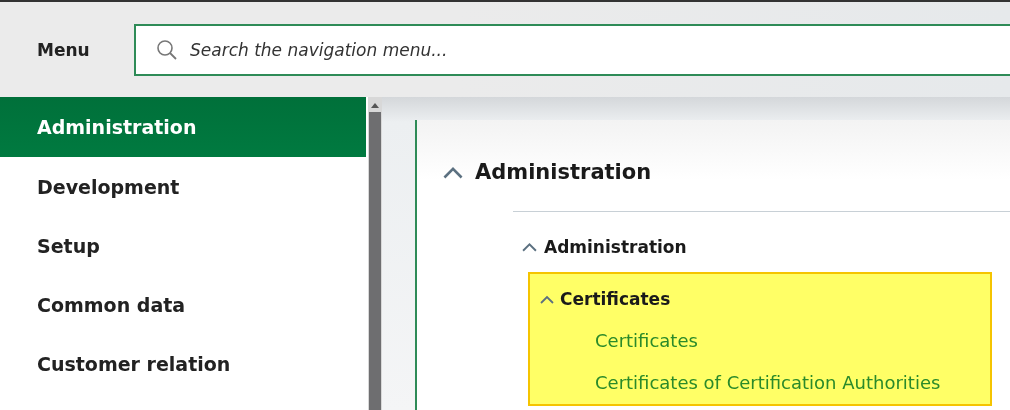  I want to click on menu-link: Certificates of Certification Authorities, so click(760, 383).